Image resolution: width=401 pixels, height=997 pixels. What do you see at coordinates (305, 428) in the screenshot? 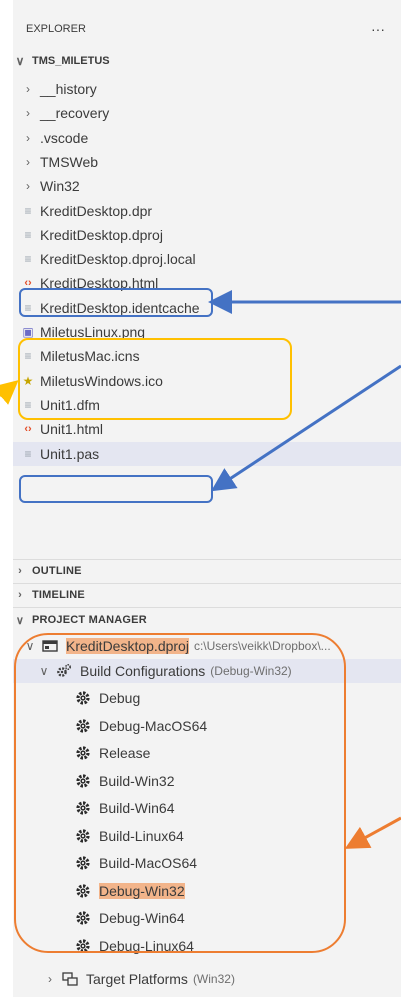
I see `arrow-to-unit1` at bounding box center [305, 428].